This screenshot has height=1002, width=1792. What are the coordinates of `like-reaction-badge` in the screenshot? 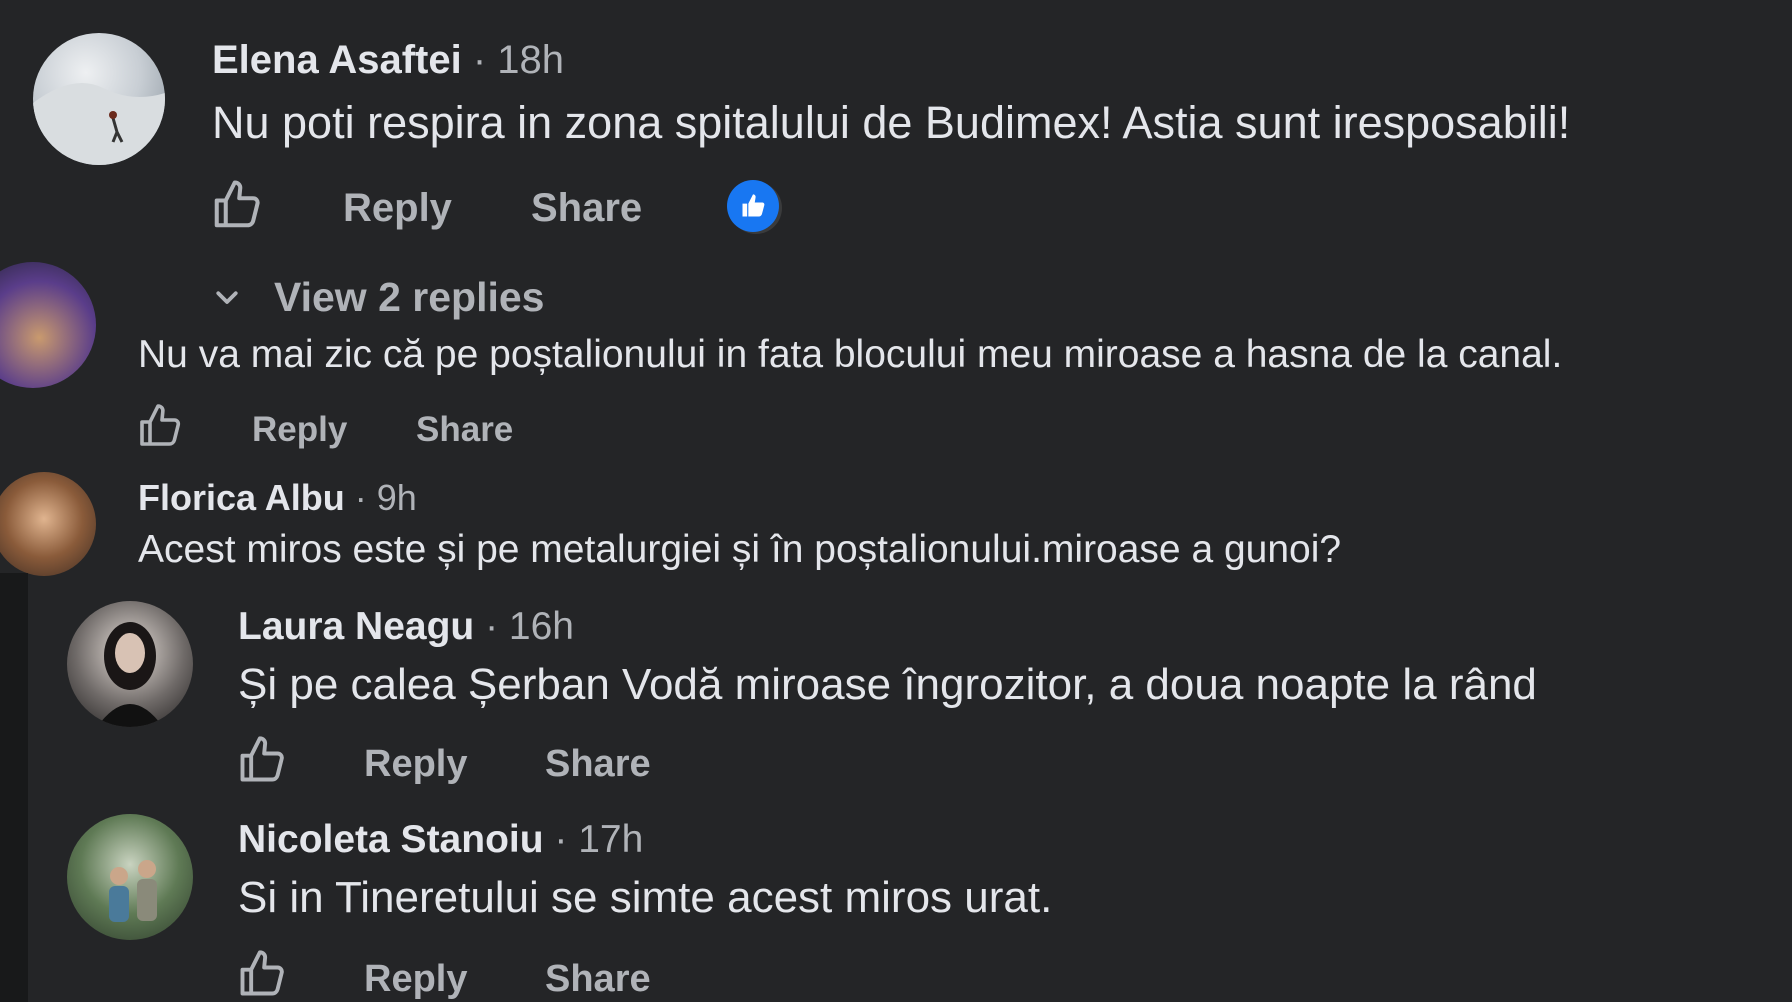 It's located at (753, 206).